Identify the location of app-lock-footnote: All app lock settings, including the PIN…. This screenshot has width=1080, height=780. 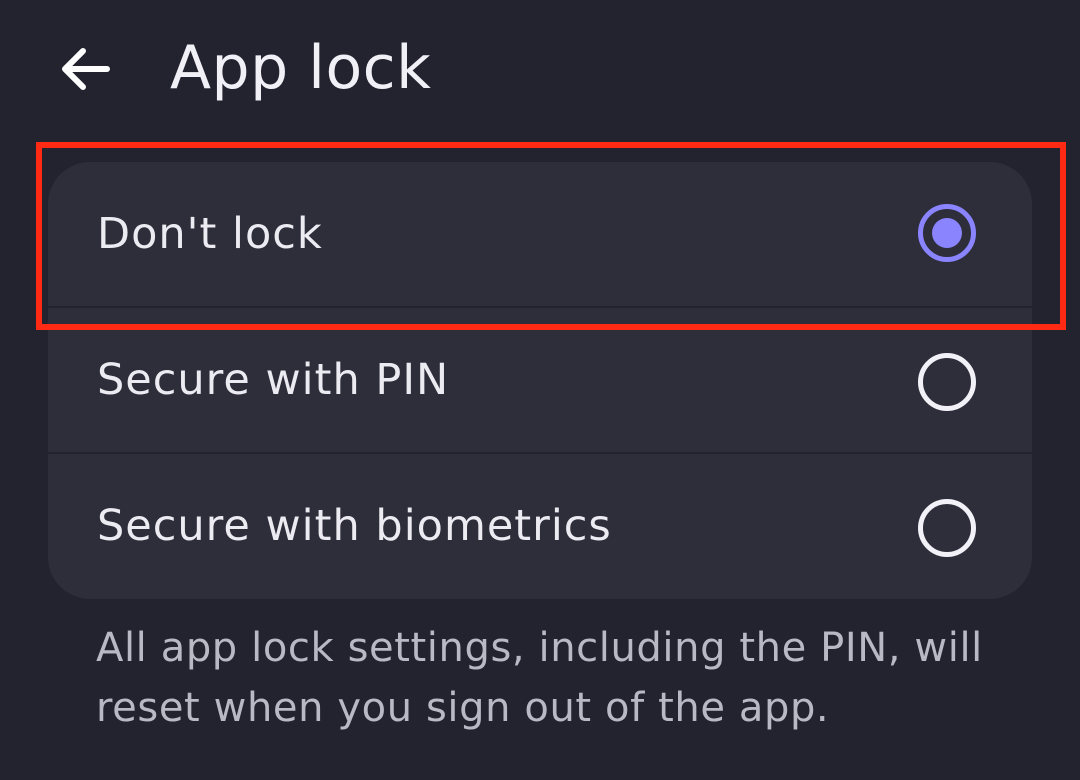
(539, 678).